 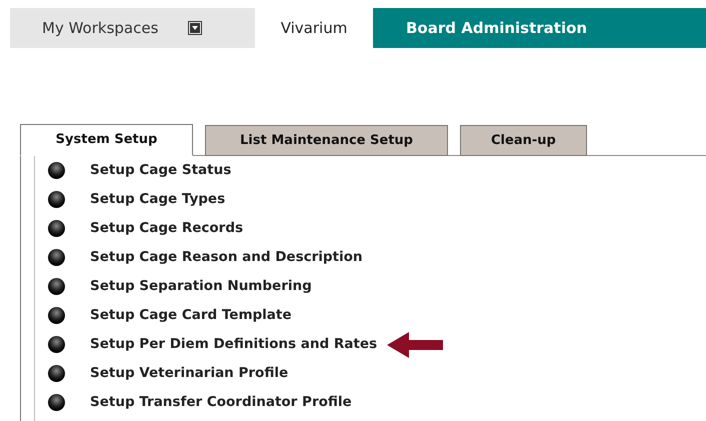 I want to click on tab: Clean-up, so click(x=523, y=140).